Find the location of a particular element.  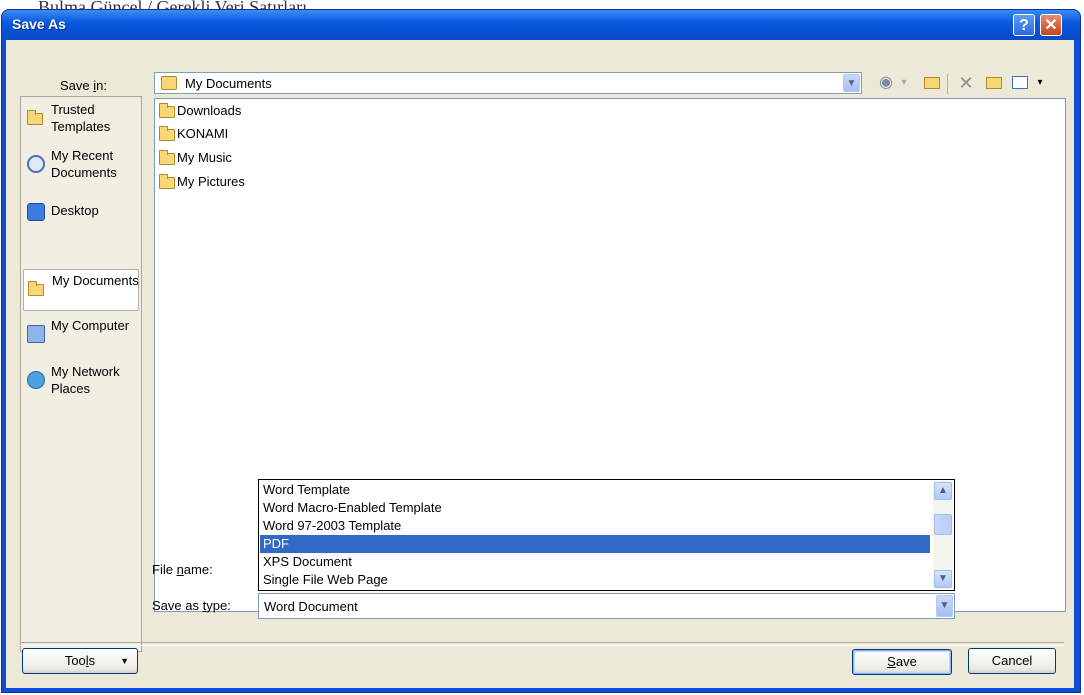

recent-documents-icon is located at coordinates (36, 164).